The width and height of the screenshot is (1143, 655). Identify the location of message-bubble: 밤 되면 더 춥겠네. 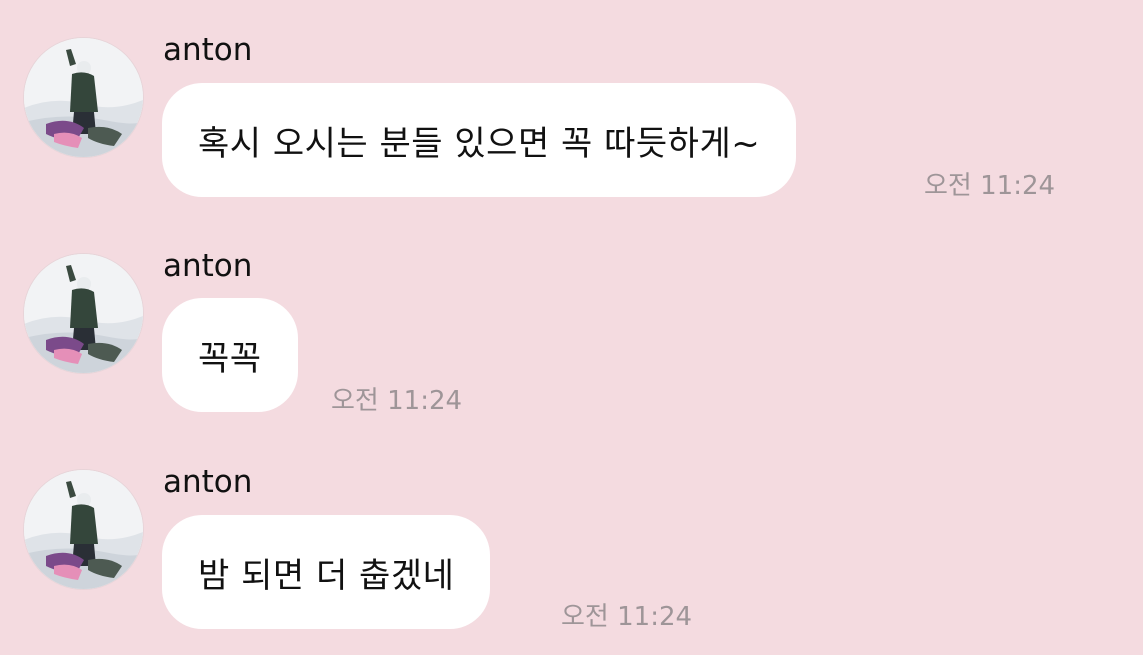
(326, 572).